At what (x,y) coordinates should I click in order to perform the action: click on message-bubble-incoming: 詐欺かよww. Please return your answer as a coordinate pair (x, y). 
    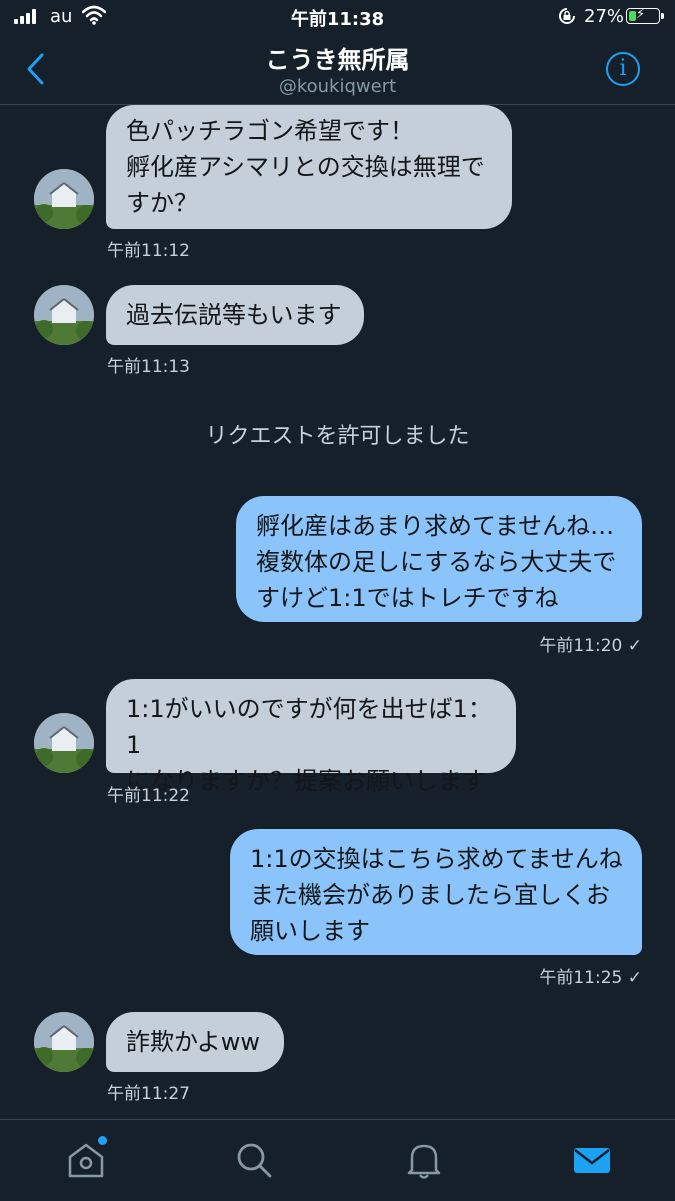
    Looking at the image, I should click on (195, 1042).